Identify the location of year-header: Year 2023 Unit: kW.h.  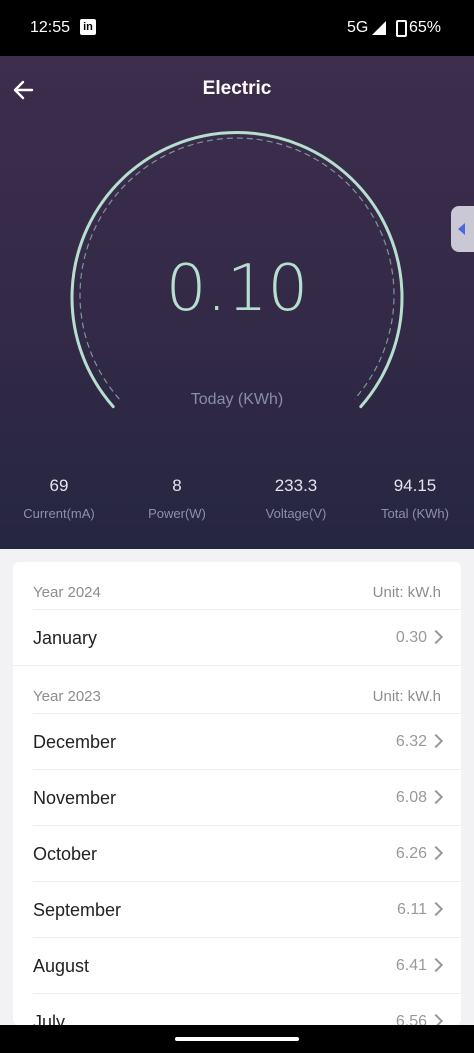
(237, 689).